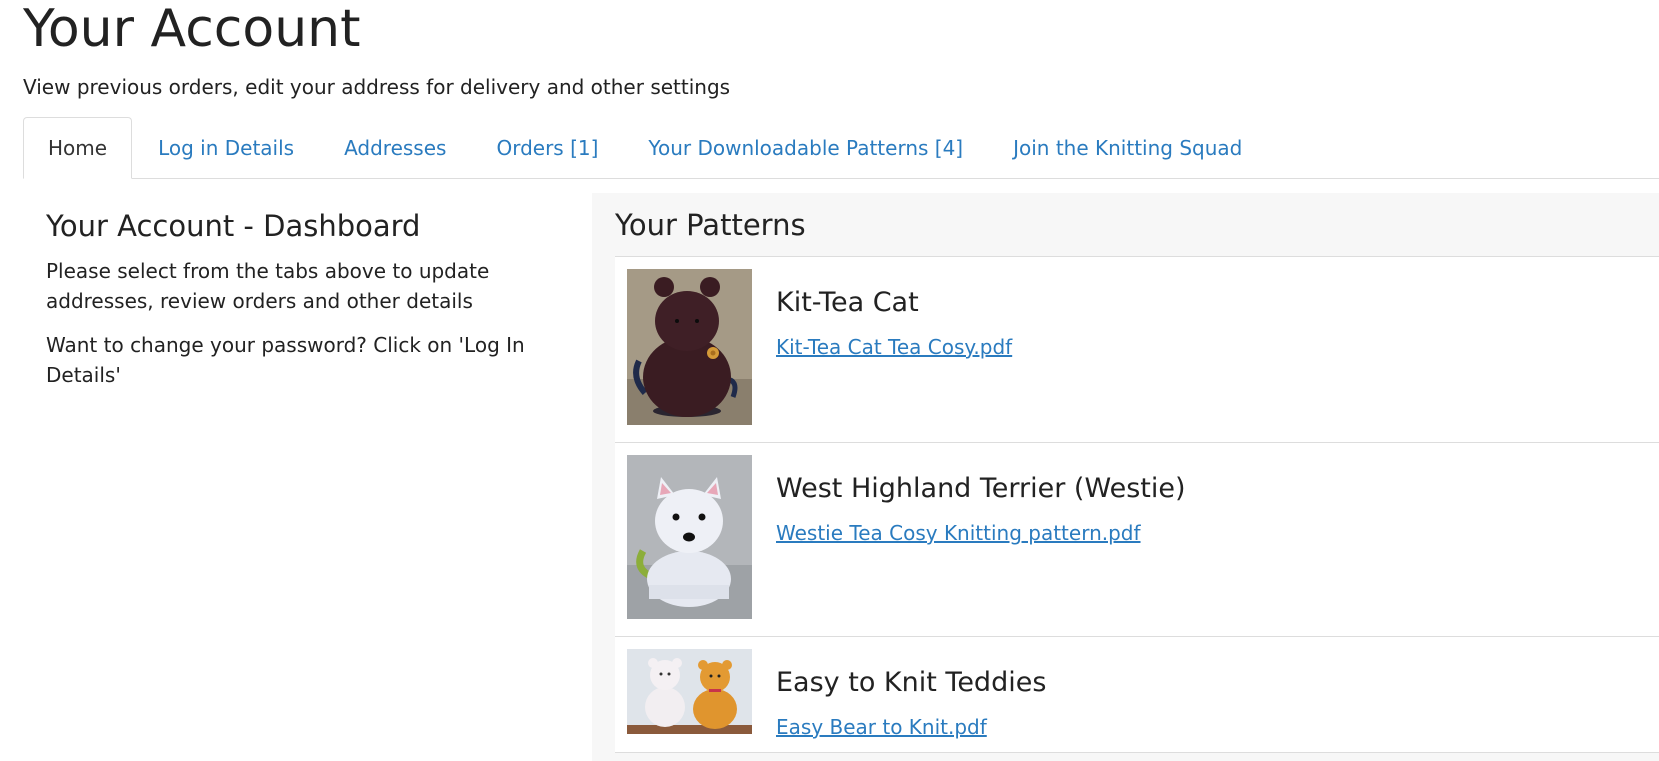  What do you see at coordinates (710, 225) in the screenshot?
I see `patterns-title: Your Patterns` at bounding box center [710, 225].